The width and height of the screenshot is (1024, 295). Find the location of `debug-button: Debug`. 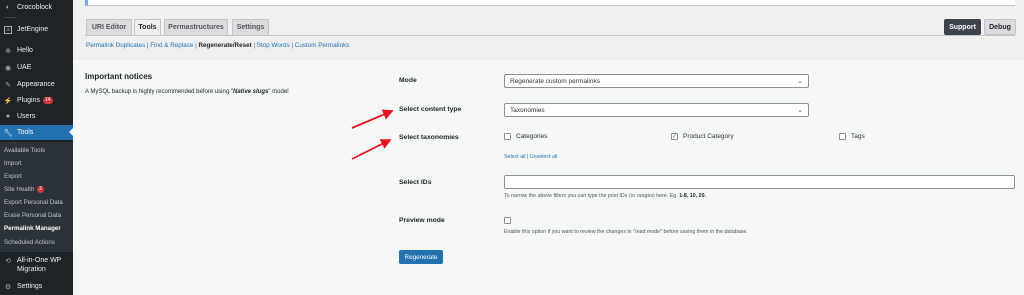

debug-button: Debug is located at coordinates (1000, 27).